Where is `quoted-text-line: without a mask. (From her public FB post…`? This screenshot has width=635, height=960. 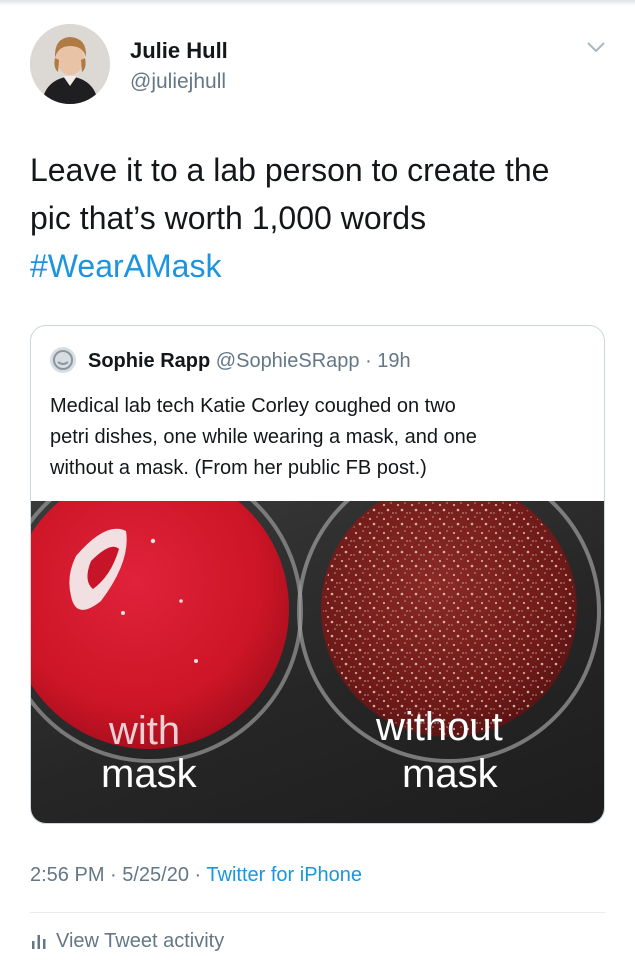
quoted-text-line: without a mask. (From her public FB post… is located at coordinates (238, 468).